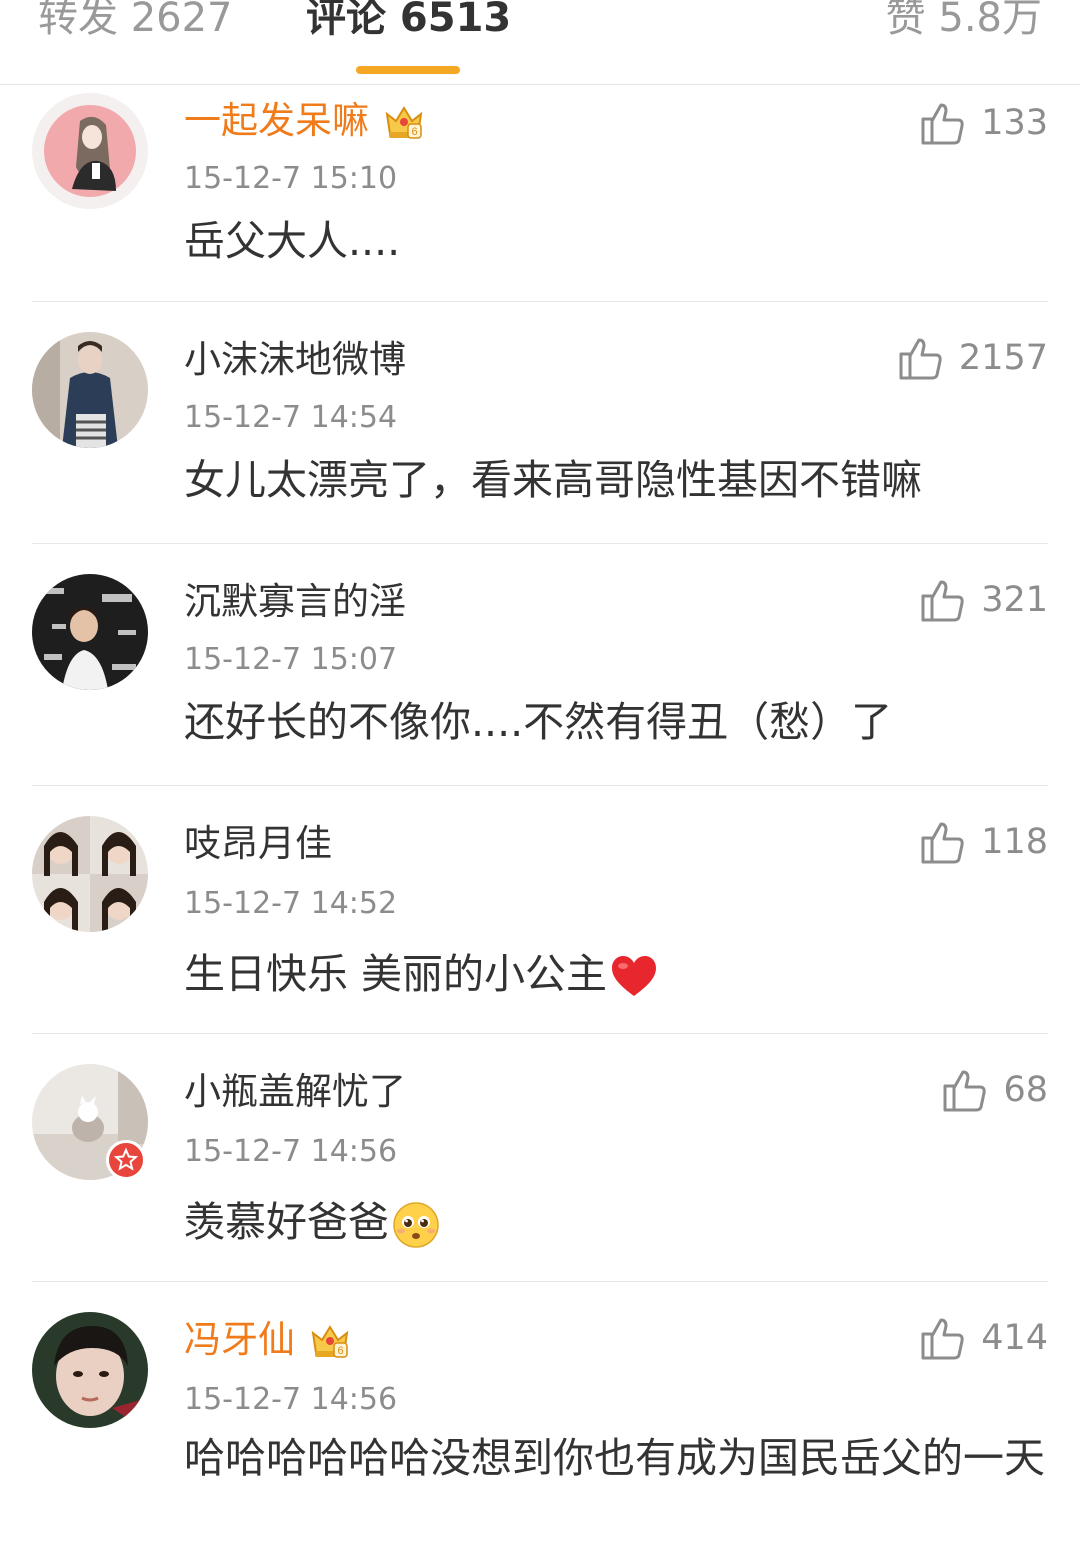 This screenshot has width=1080, height=1562. I want to click on comment-time: 15-12-7 14:54, so click(291, 417).